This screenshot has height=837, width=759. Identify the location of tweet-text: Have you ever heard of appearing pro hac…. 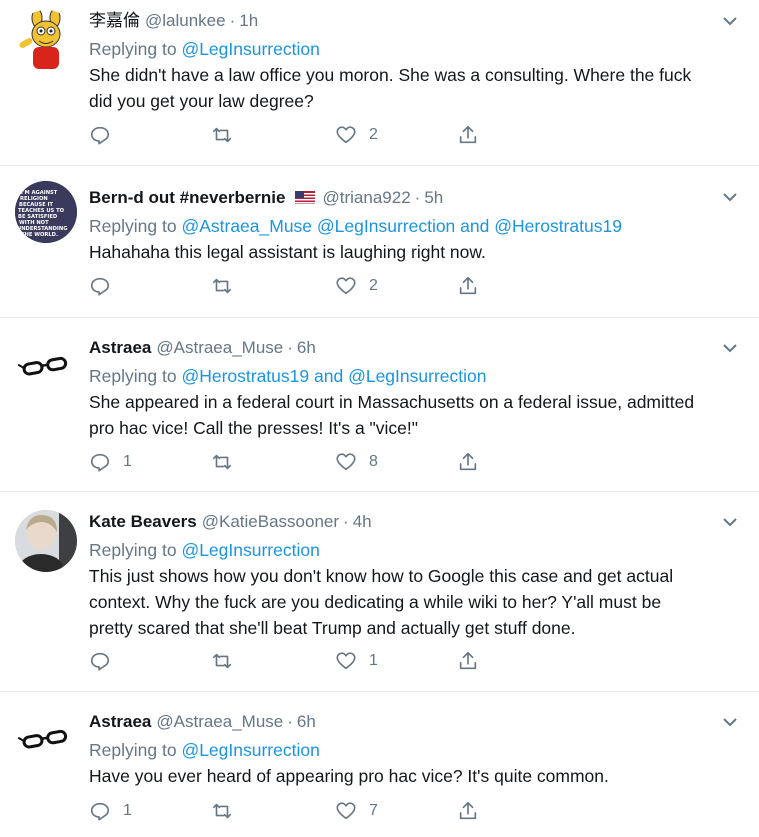
(414, 776).